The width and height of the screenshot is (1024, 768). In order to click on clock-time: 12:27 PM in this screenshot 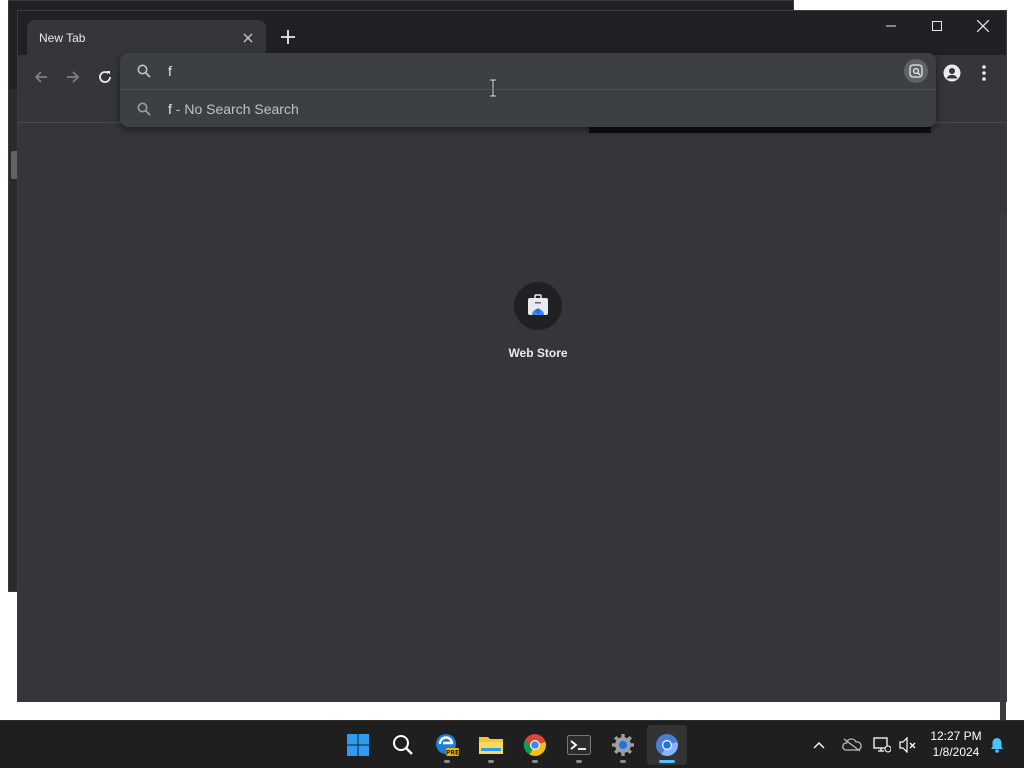, I will do `click(956, 736)`.